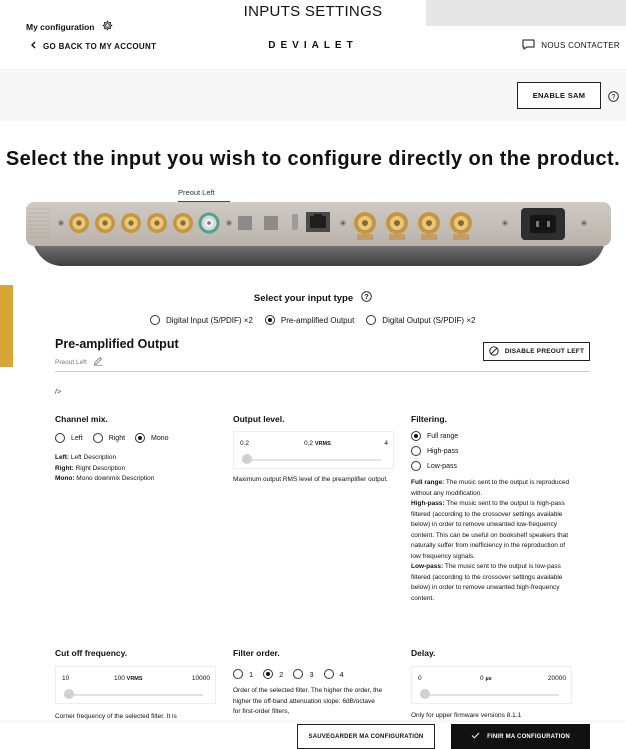 Image resolution: width=626 pixels, height=749 pixels. What do you see at coordinates (341, 674) in the screenshot?
I see `option-label: 4` at bounding box center [341, 674].